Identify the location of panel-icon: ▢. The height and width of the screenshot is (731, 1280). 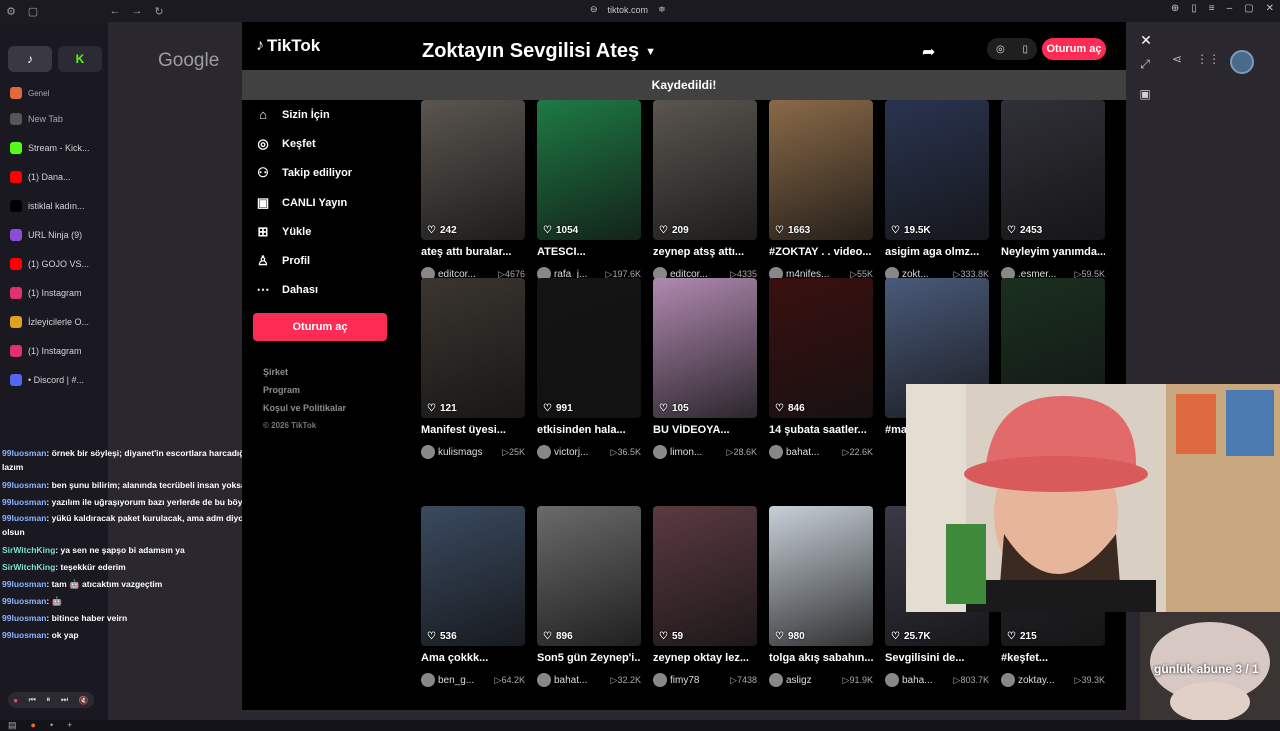
(33, 11).